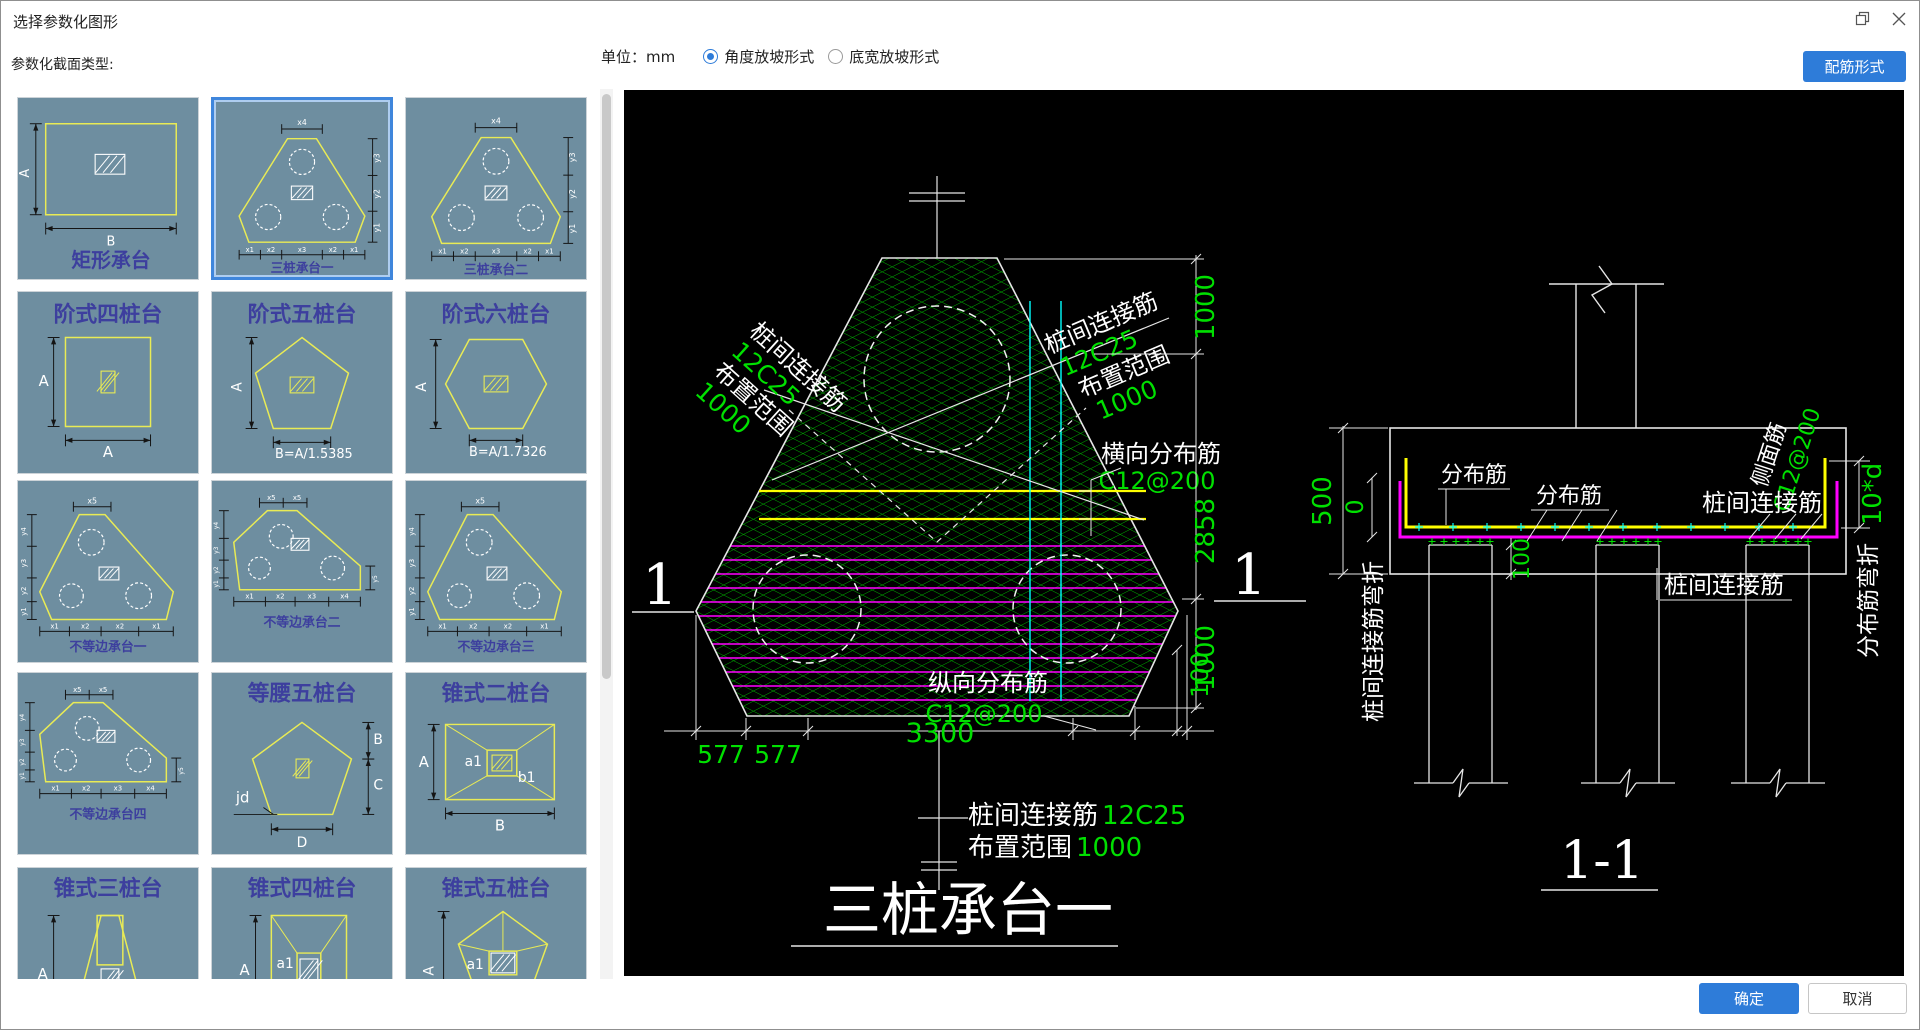  Describe the element at coordinates (101, 381) in the screenshot. I see `thumbnail: 阶式四桩台 A A` at that location.